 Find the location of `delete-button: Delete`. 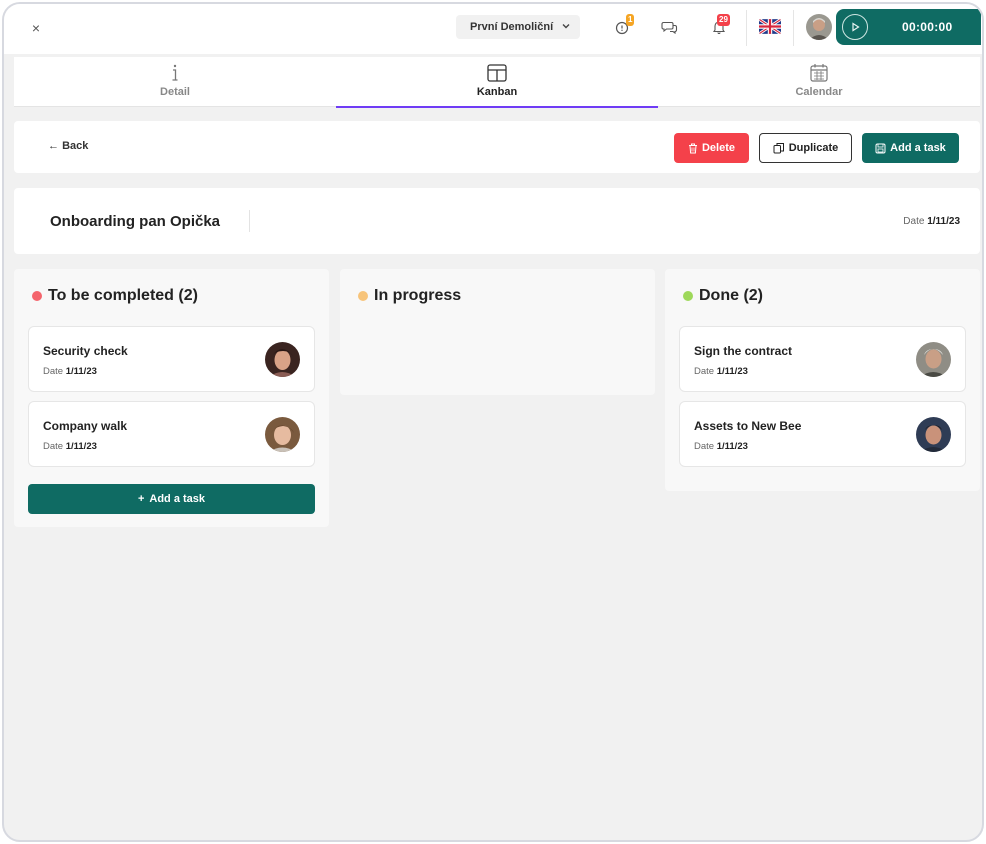

delete-button: Delete is located at coordinates (711, 148).